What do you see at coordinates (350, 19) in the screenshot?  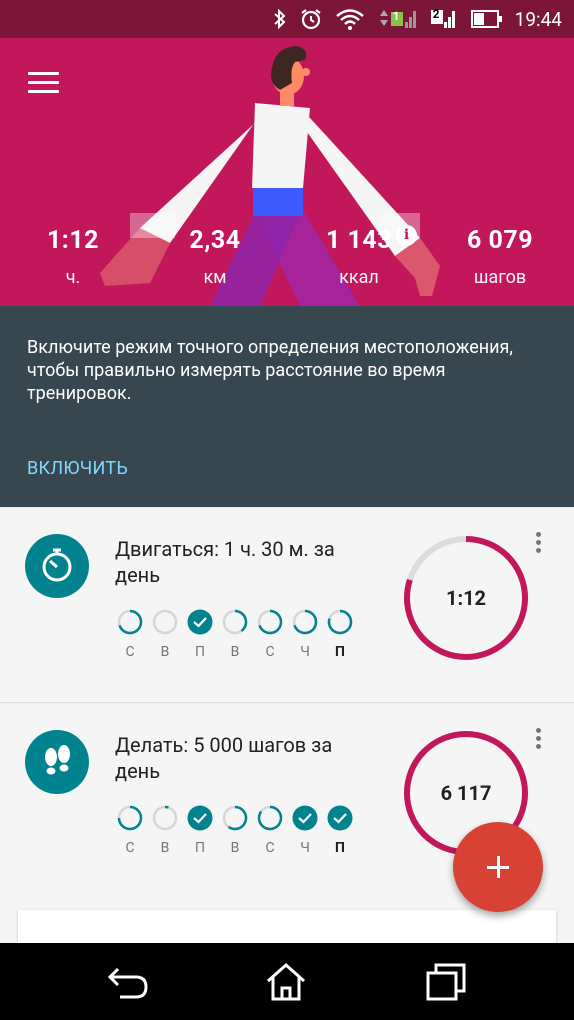 I see `wifi-icon` at bounding box center [350, 19].